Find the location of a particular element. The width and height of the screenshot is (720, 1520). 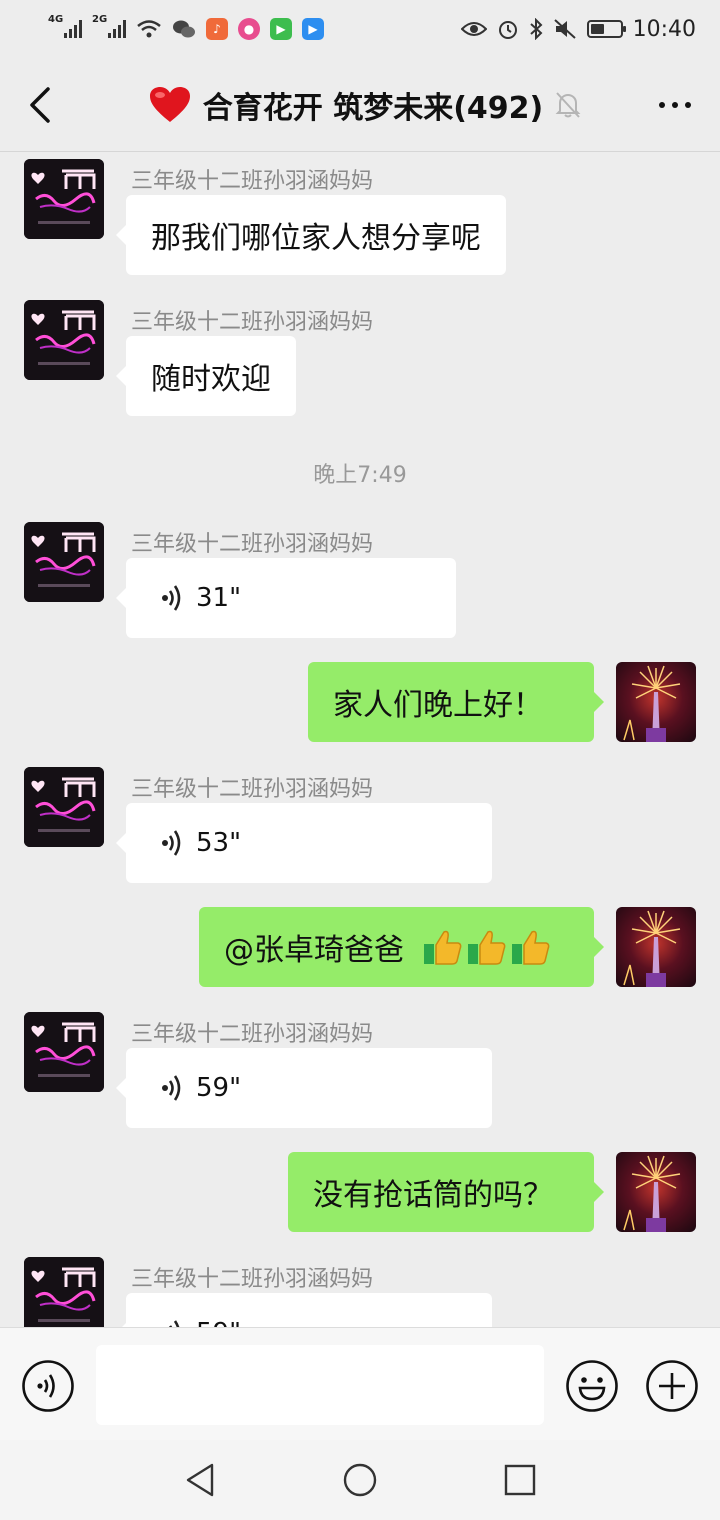

alarm-icon is located at coordinates (507, 30).